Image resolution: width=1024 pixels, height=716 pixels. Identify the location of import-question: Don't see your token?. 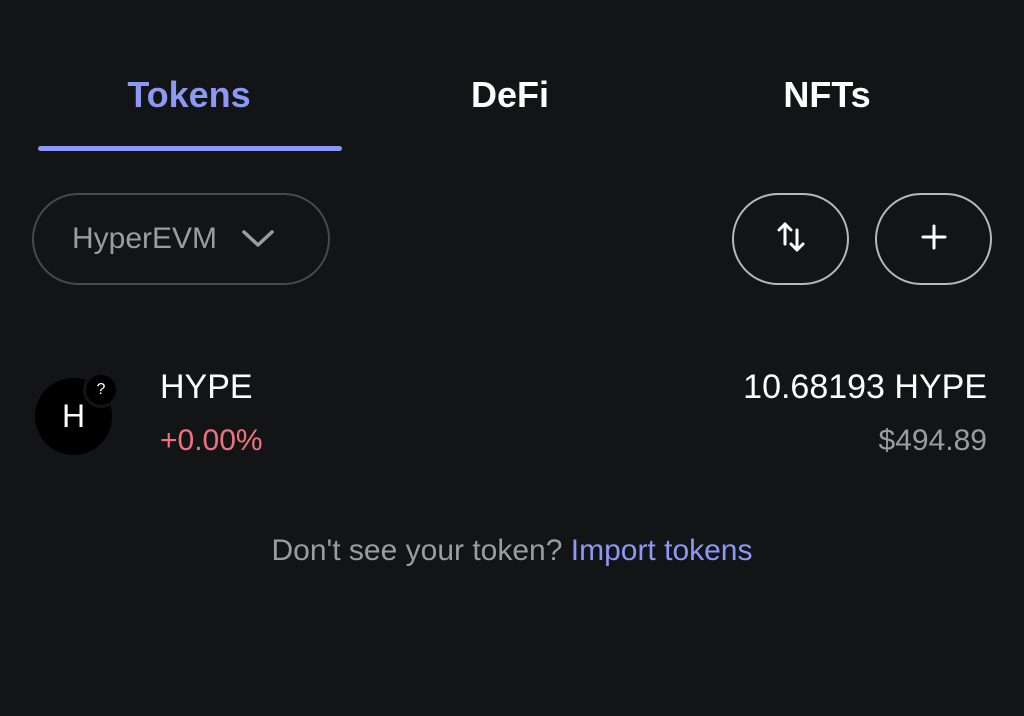
(417, 550).